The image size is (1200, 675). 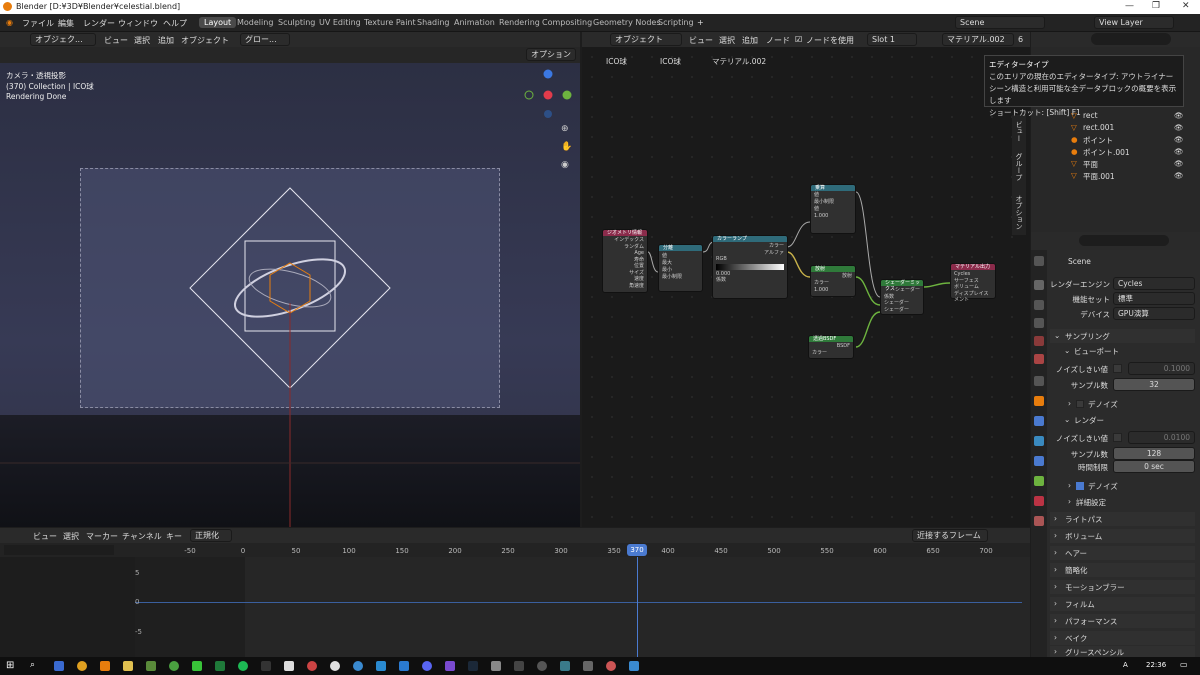 I want to click on line-icon, so click(x=197, y=666).